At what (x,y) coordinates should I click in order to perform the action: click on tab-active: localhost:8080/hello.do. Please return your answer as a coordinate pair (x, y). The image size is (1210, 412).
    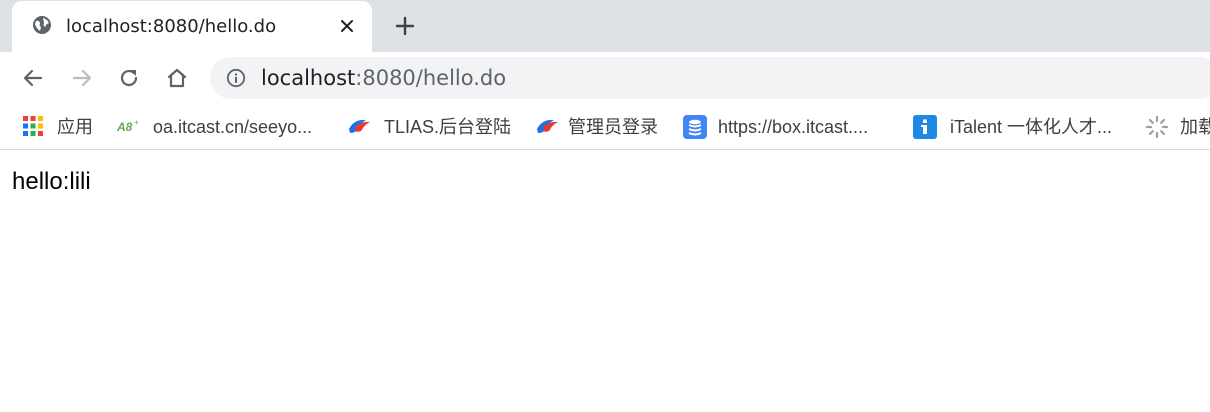
    Looking at the image, I should click on (192, 26).